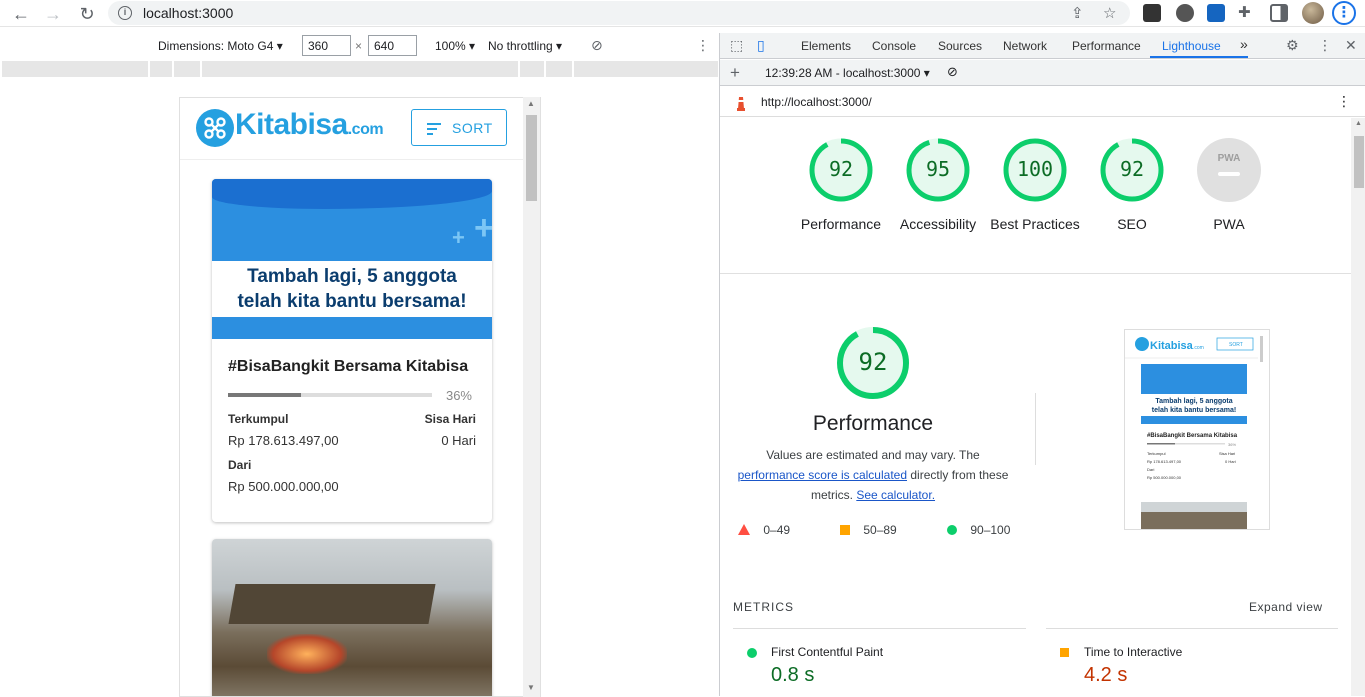 The height and width of the screenshot is (697, 1365). Describe the element at coordinates (847, 73) in the screenshot. I see `report-selector: 12:39:28 AM - localhost:3000 ▾` at that location.